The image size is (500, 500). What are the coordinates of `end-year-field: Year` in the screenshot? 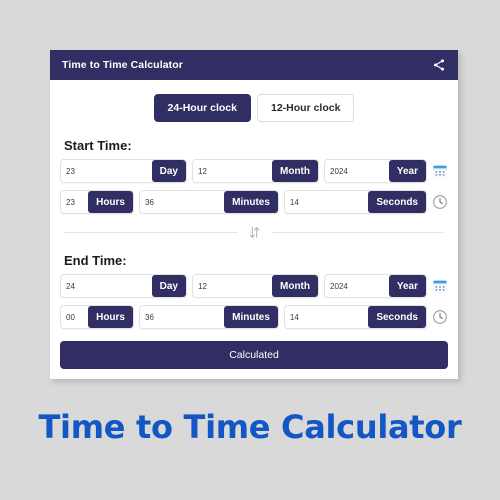 It's located at (375, 286).